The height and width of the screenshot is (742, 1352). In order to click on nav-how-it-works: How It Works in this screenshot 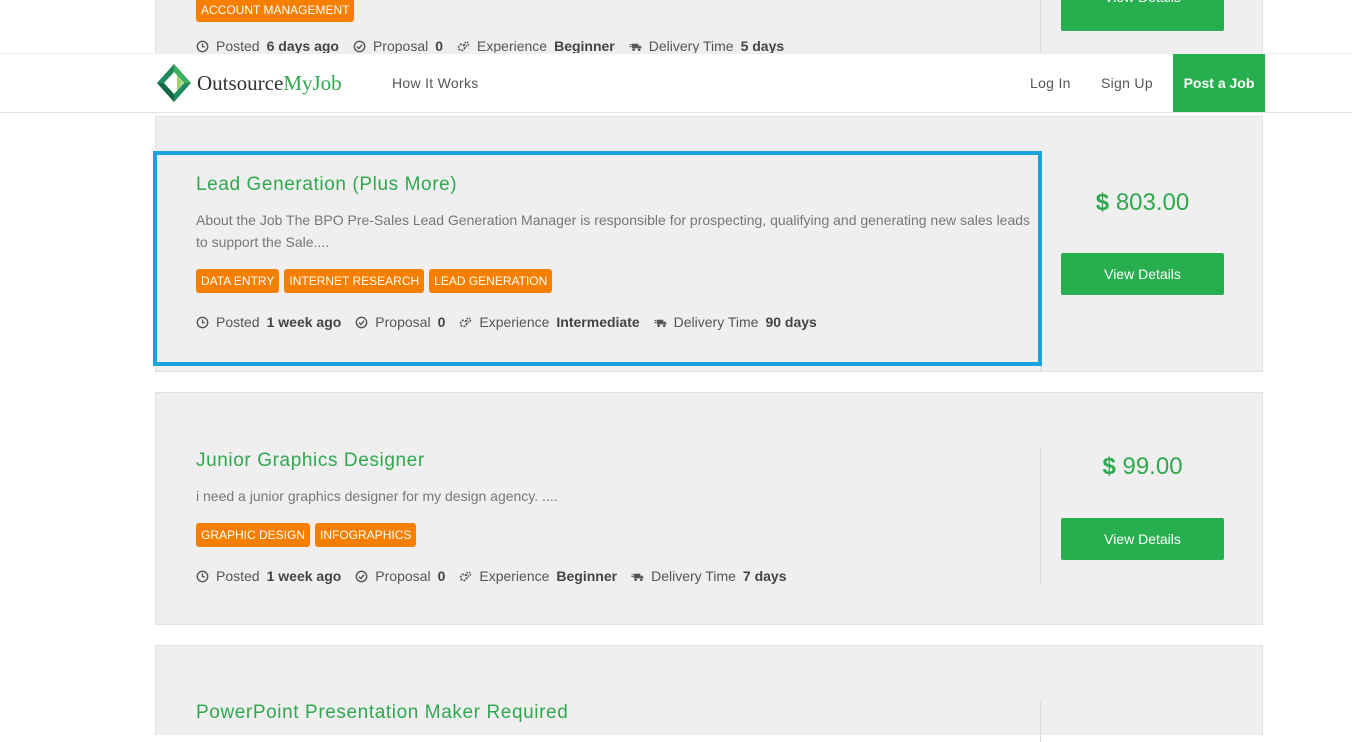, I will do `click(435, 83)`.